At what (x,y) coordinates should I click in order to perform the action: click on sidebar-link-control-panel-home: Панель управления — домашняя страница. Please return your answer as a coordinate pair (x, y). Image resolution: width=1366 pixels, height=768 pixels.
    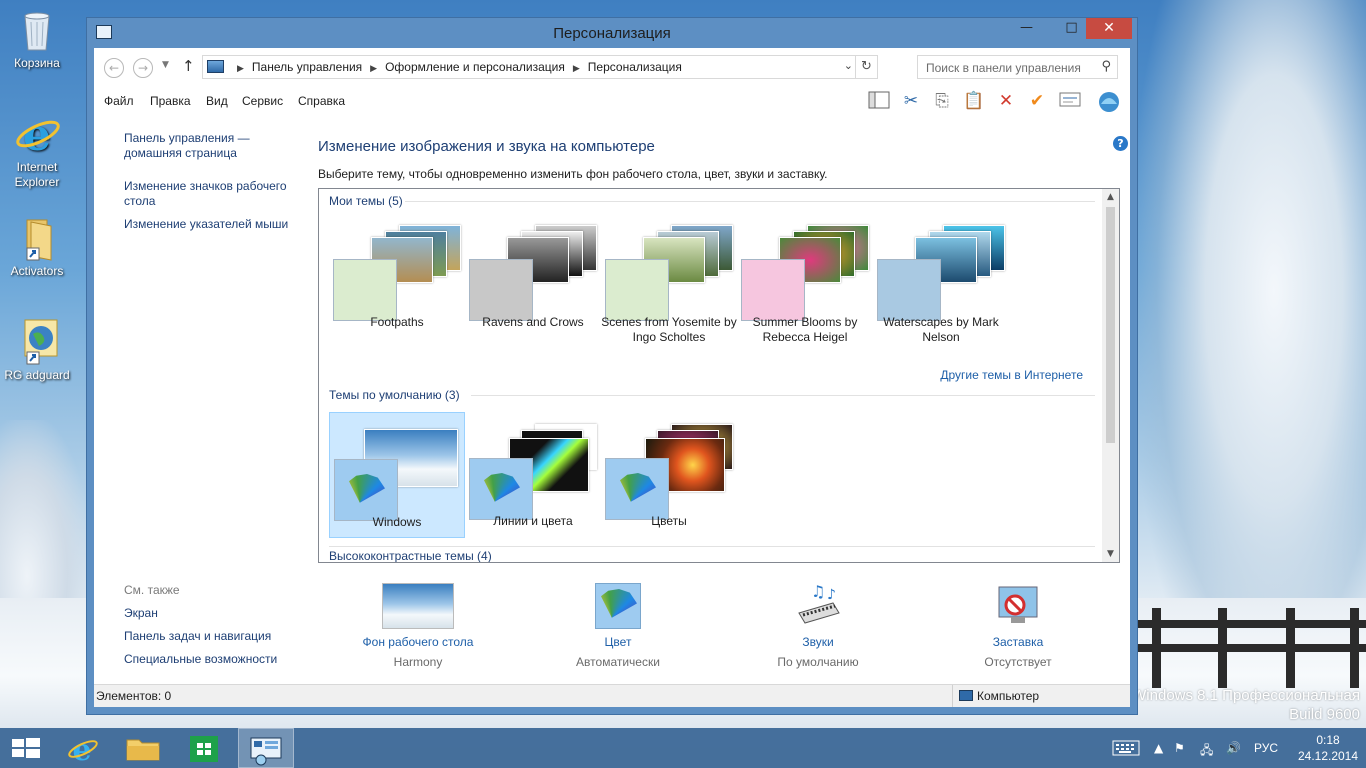
    Looking at the image, I should click on (209, 146).